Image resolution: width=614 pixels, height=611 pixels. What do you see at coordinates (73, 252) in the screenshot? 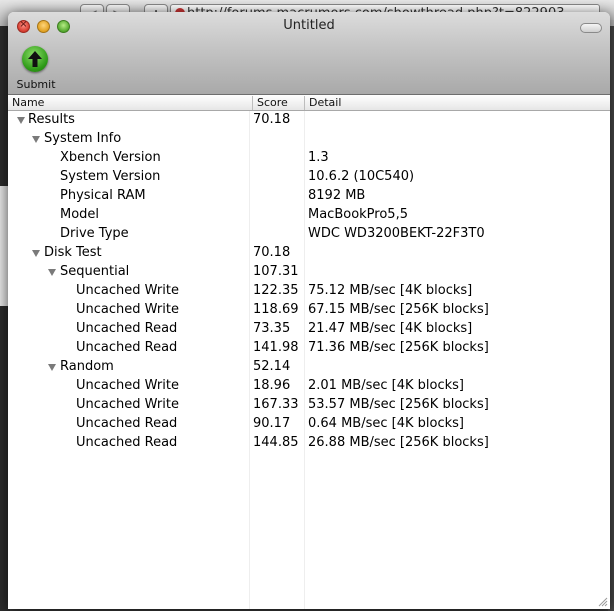
I see `row-name: Disk Test` at bounding box center [73, 252].